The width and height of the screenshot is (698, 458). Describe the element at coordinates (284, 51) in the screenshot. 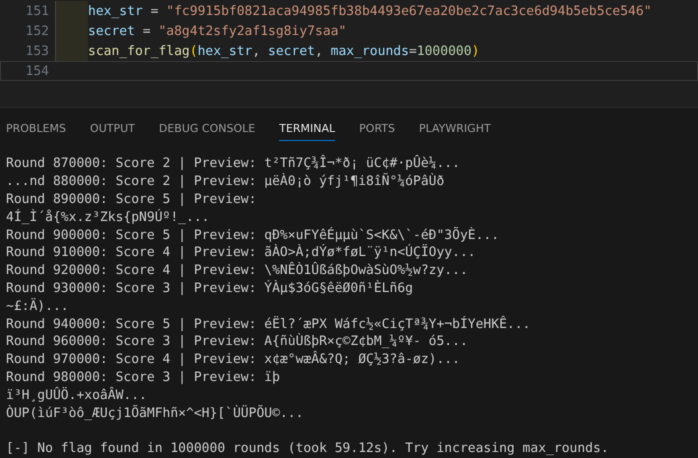

I see `code-line: scan_for_flag(hex_str, secret, max_rounds=1000000)` at that location.